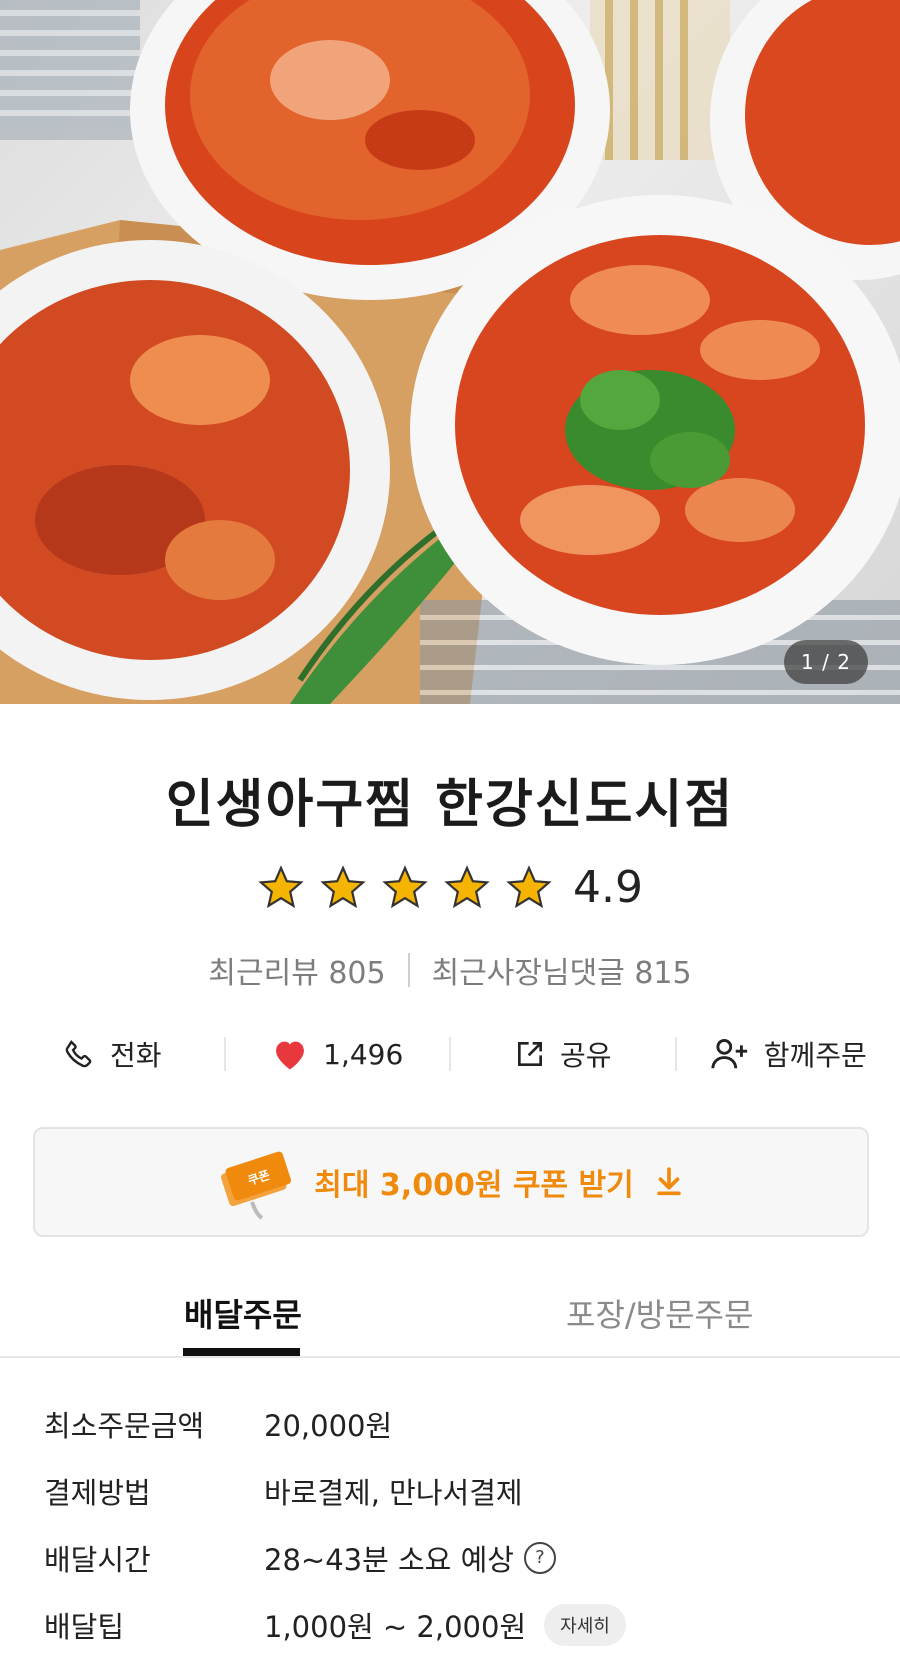  I want to click on owner-replies-link: 최근사장님댓글 815, so click(562, 970).